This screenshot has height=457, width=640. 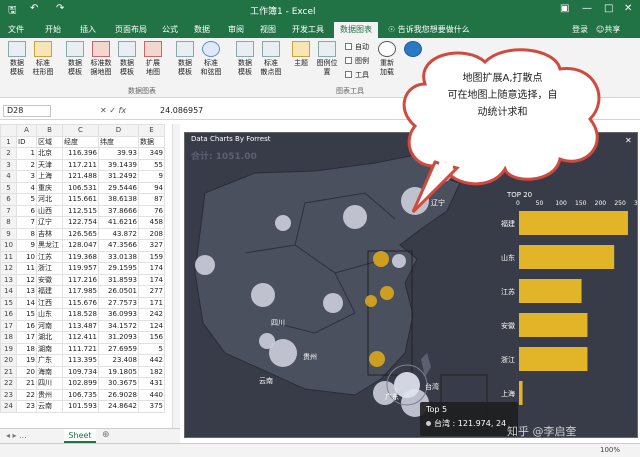 What do you see at coordinates (118, 164) in the screenshot?
I see `cell: 39.1439` at bounding box center [118, 164].